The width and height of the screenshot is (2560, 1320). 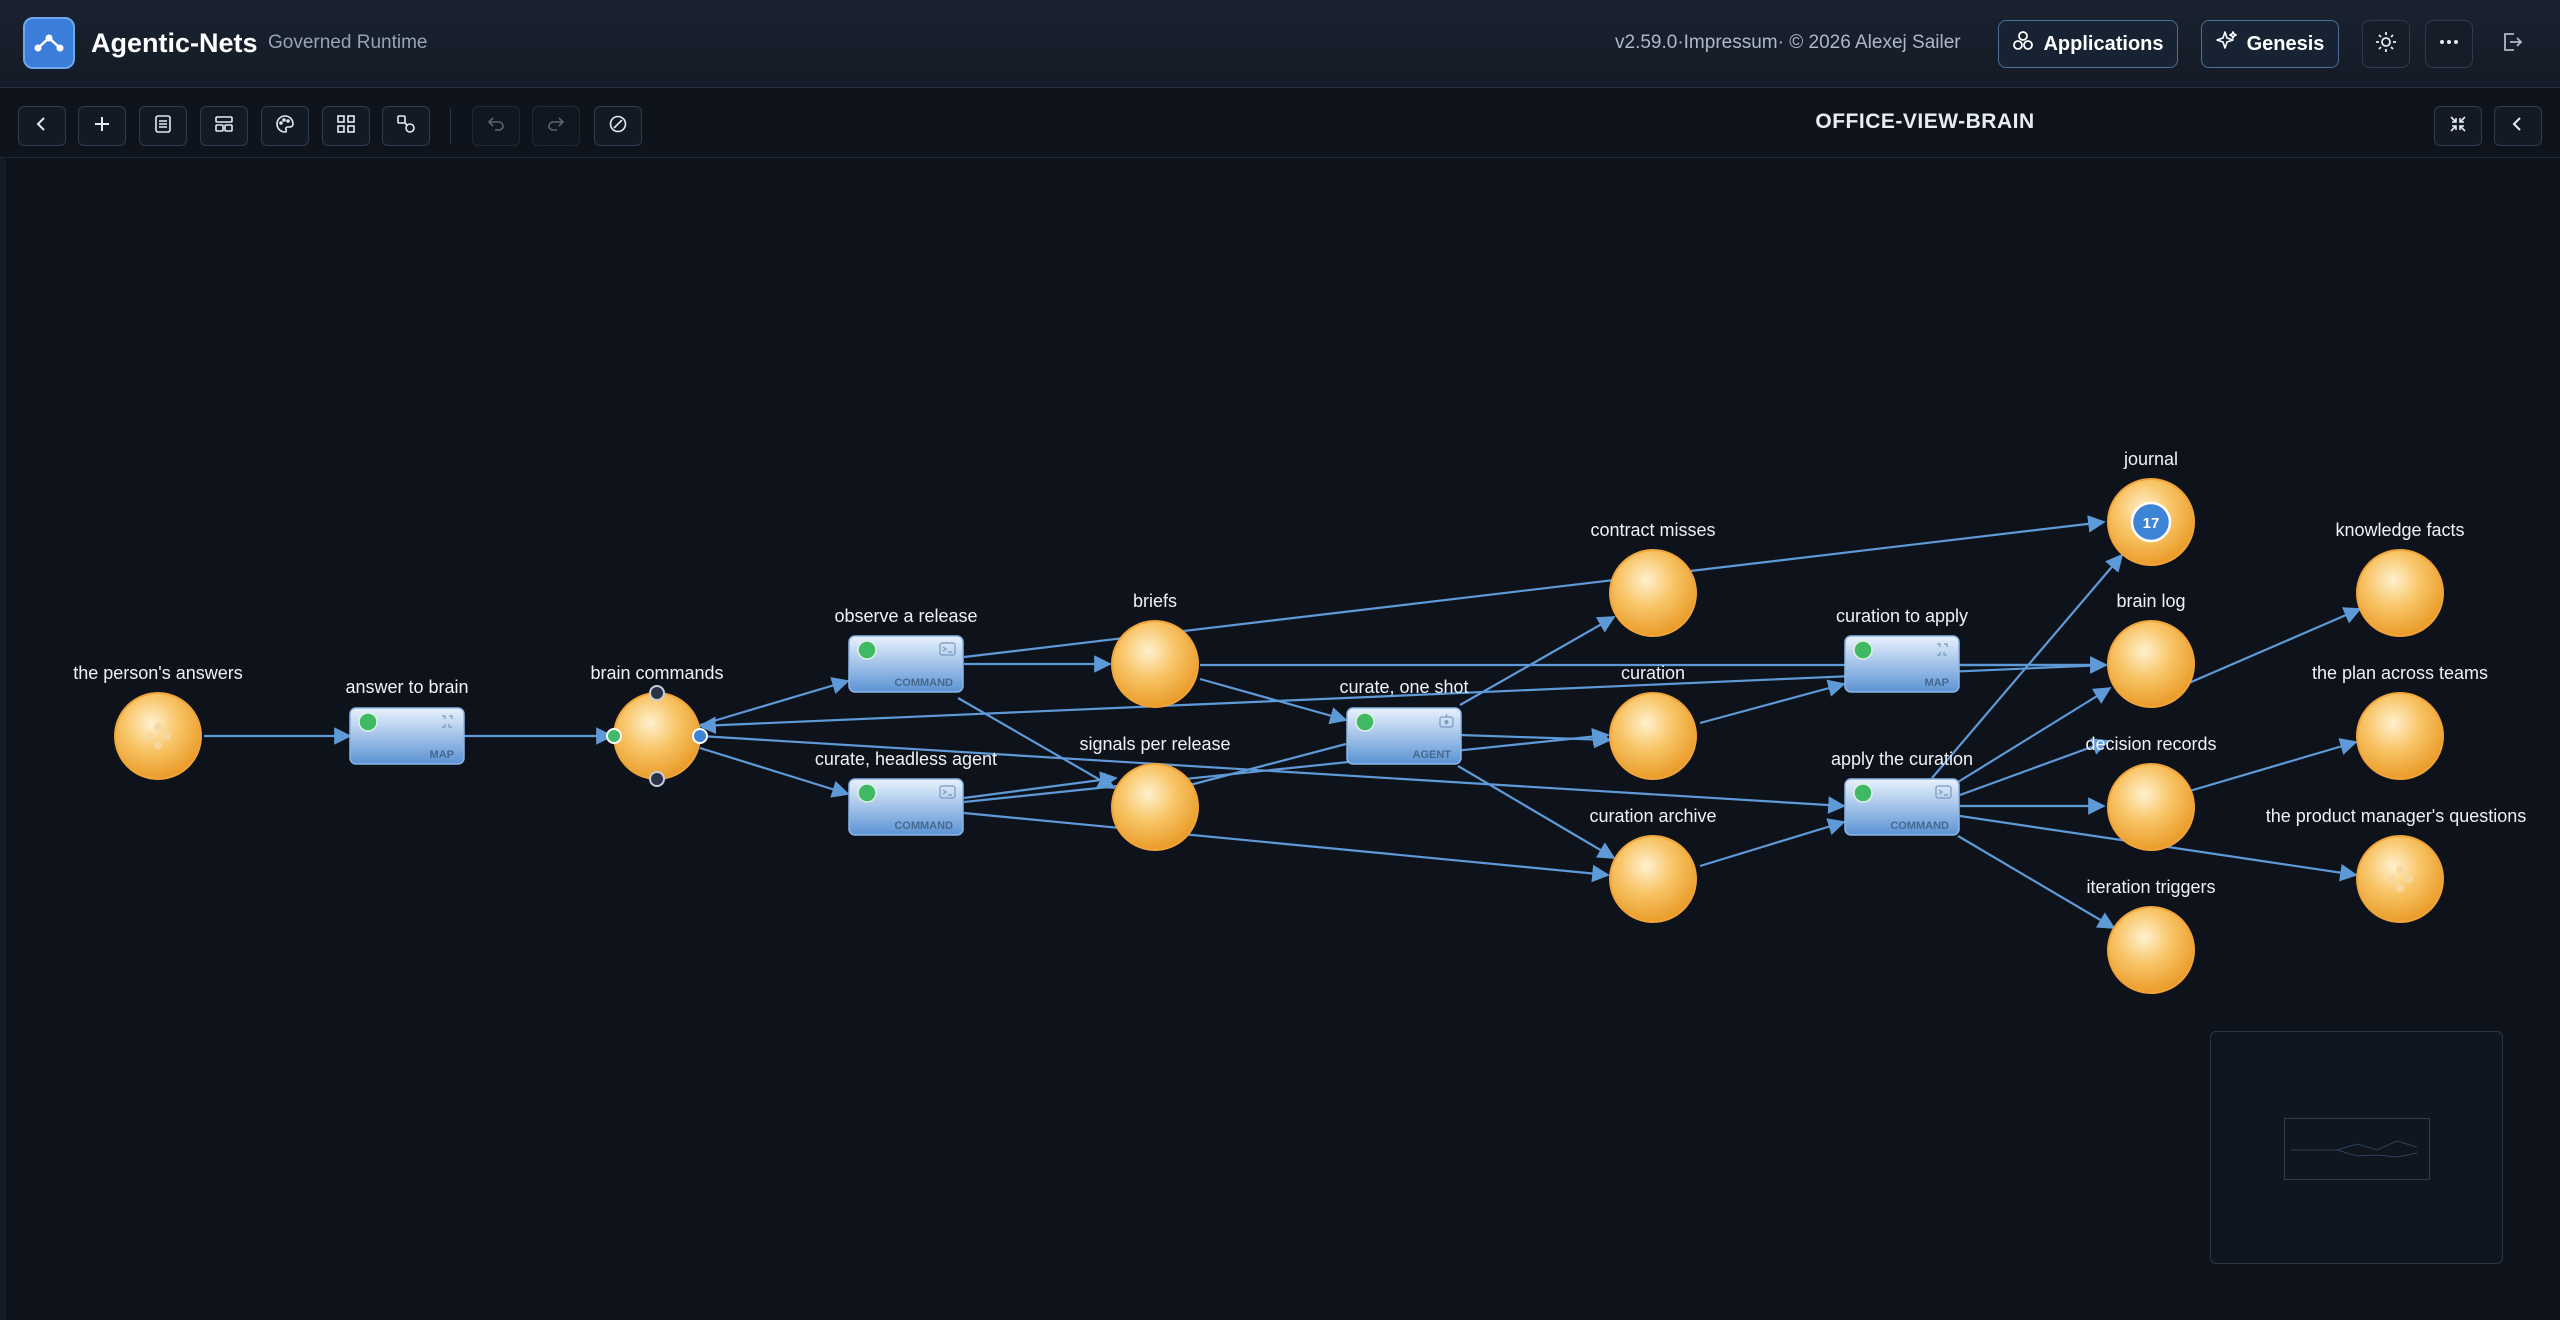 What do you see at coordinates (2151, 523) in the screenshot?
I see `token-count: 17` at bounding box center [2151, 523].